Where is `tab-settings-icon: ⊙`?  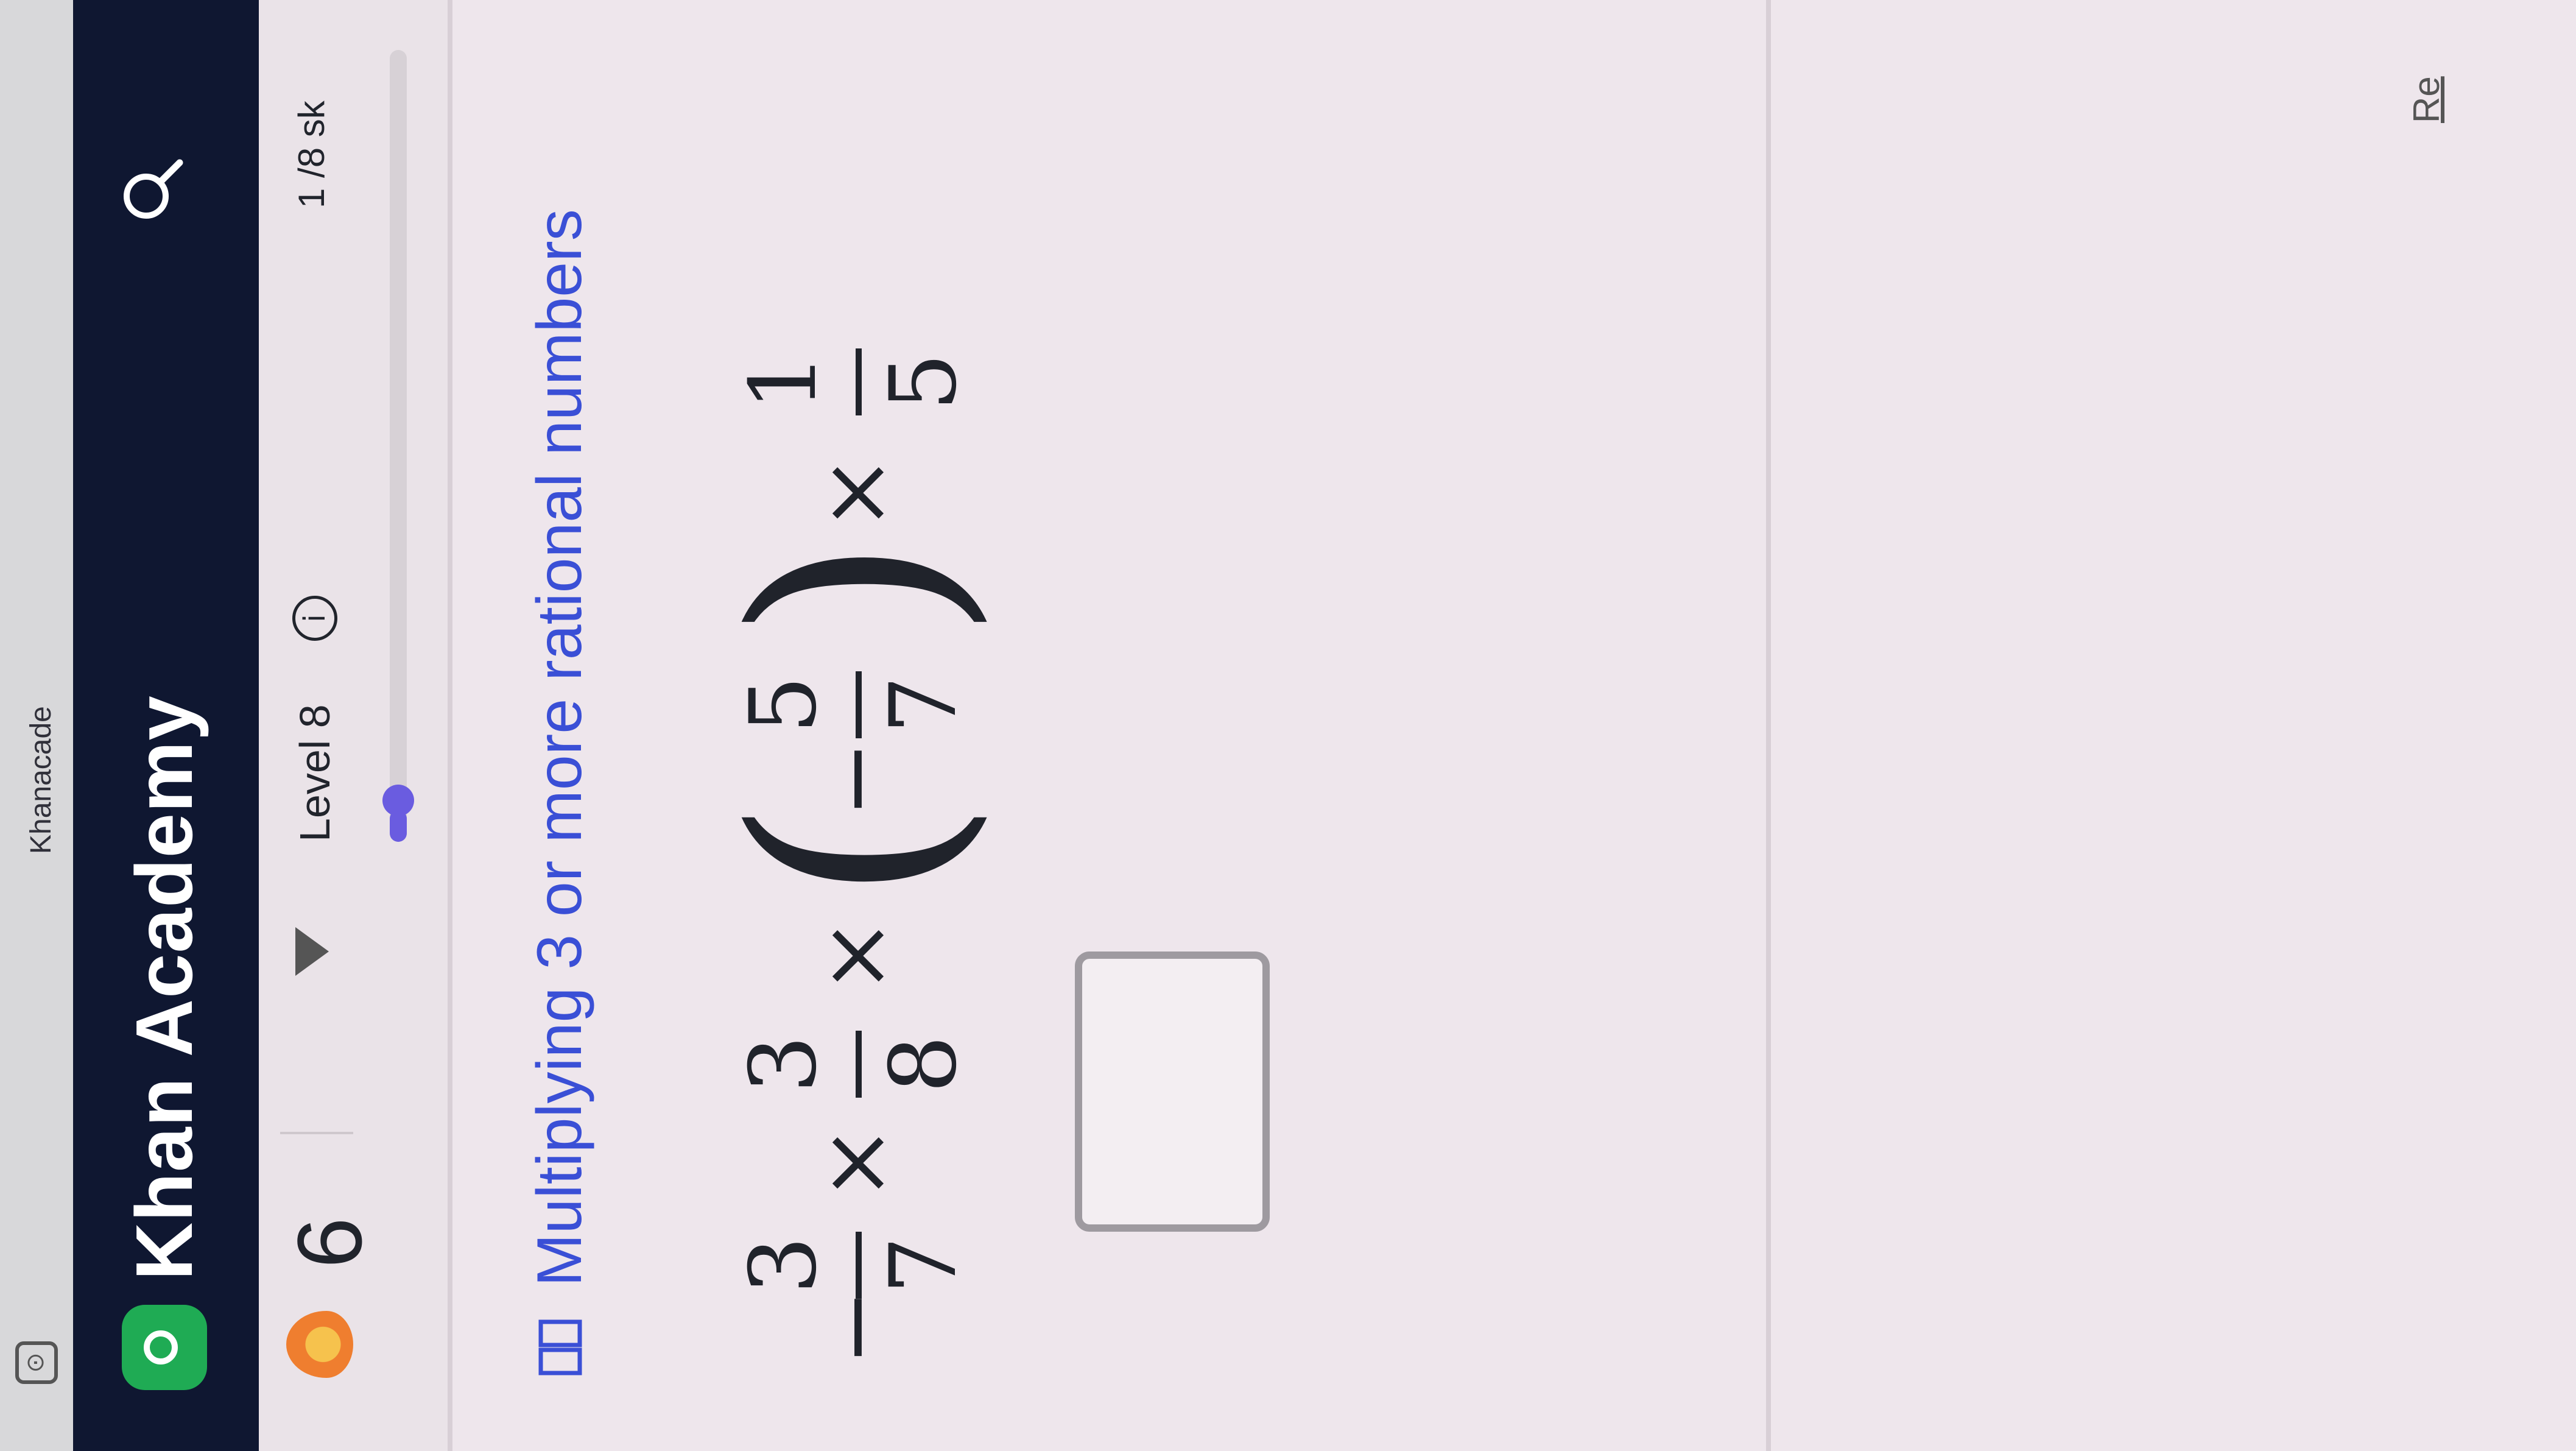 tab-settings-icon: ⊙ is located at coordinates (36, 1363).